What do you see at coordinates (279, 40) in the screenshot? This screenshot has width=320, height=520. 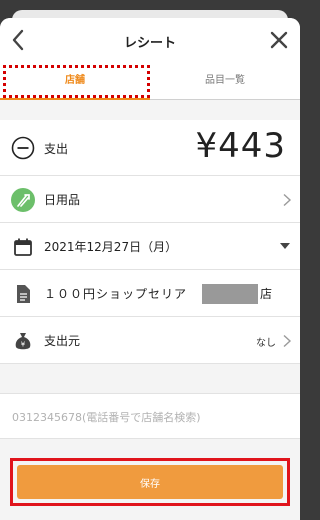 I see `close-icon` at bounding box center [279, 40].